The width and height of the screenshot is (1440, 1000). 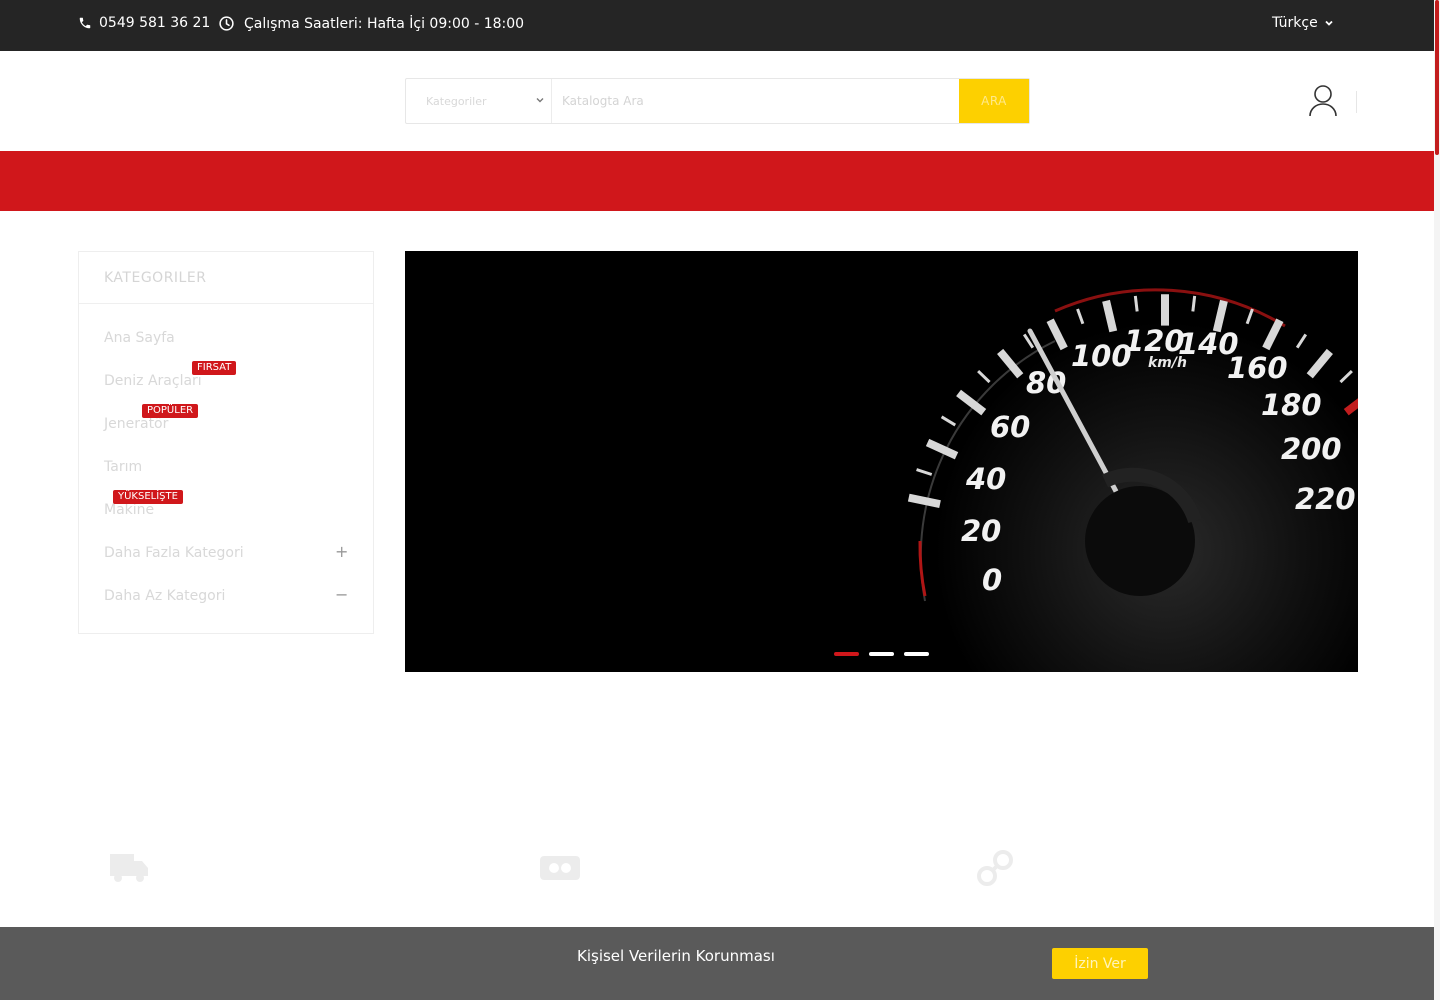 I want to click on sidebar-item-label: Deniz Araçları, so click(x=153, y=381).